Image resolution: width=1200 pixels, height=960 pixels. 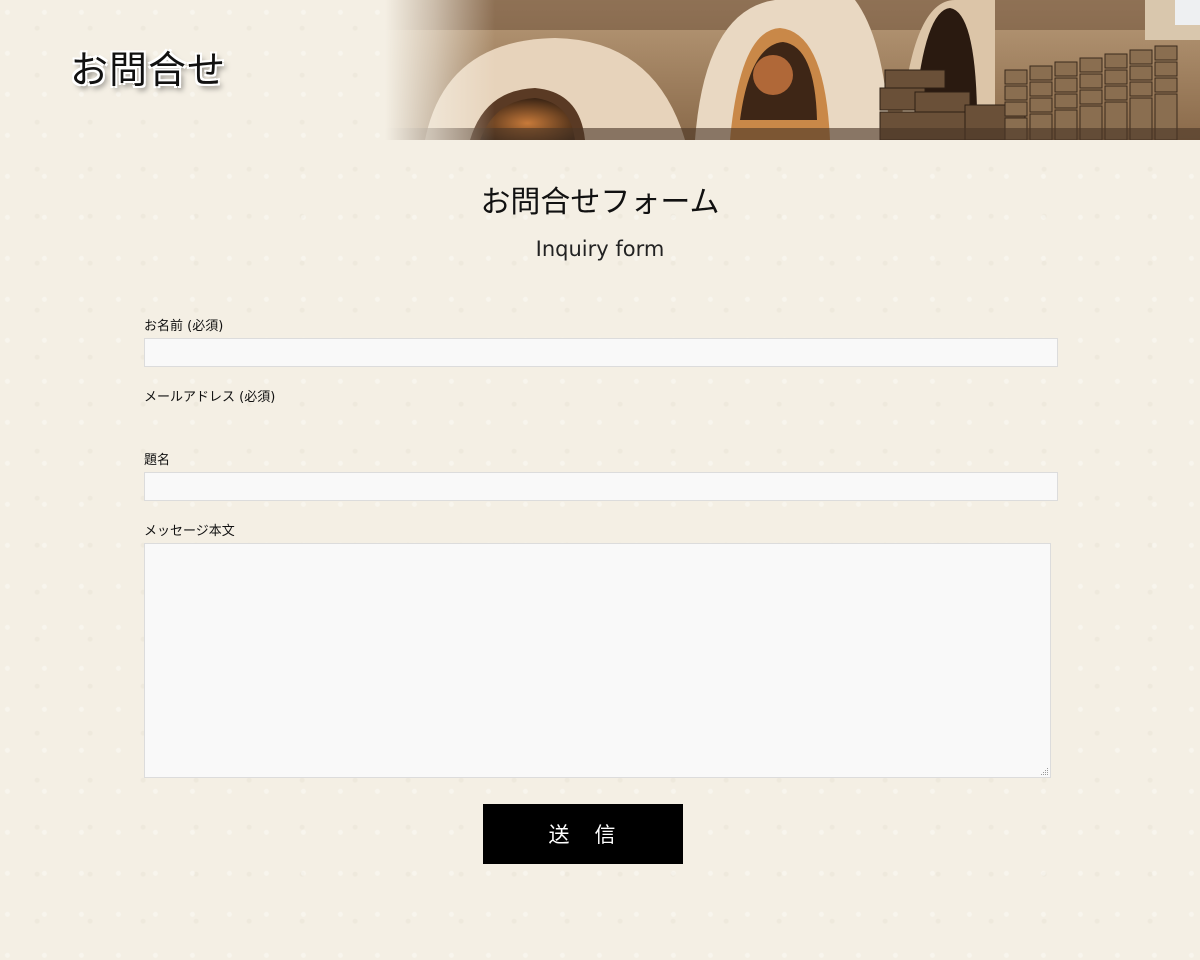 I want to click on resize-grip-icon, so click(x=1044, y=771).